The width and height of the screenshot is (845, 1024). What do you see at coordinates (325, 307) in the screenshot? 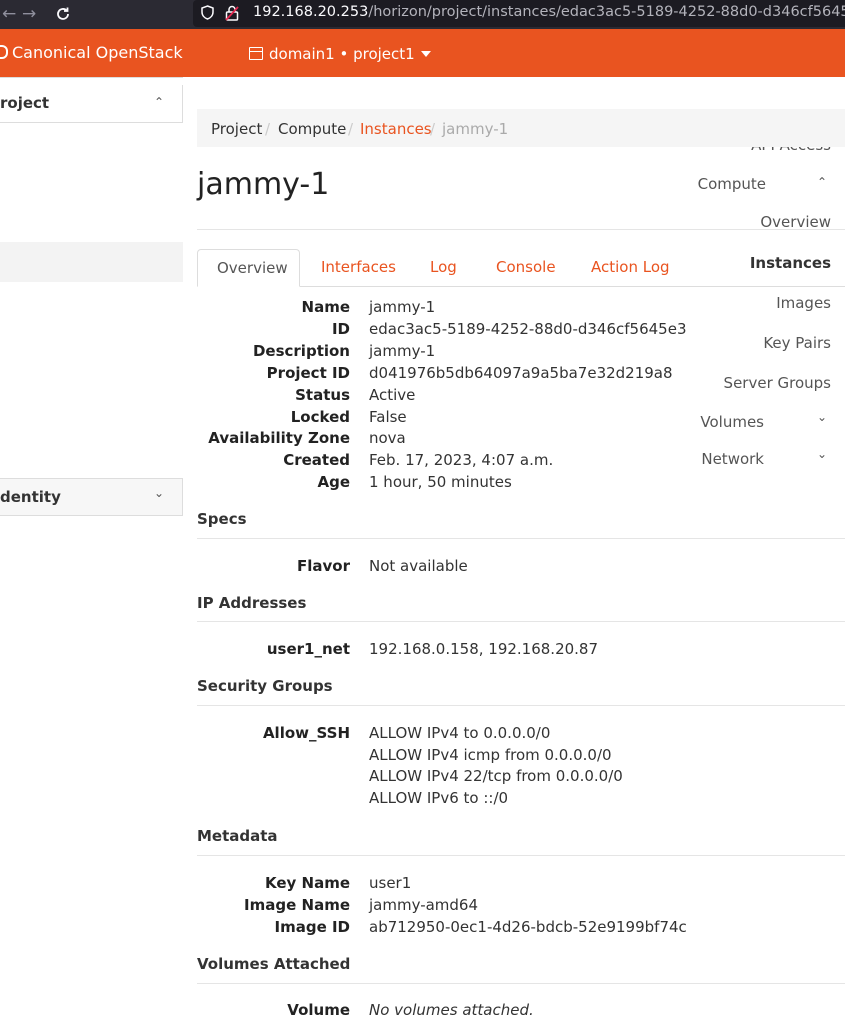
I see `name-label: Name` at bounding box center [325, 307].